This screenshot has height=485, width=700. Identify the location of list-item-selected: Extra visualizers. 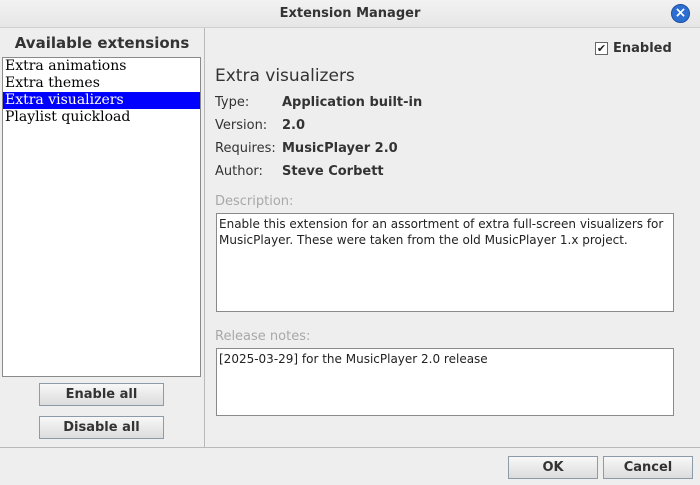
(101, 100).